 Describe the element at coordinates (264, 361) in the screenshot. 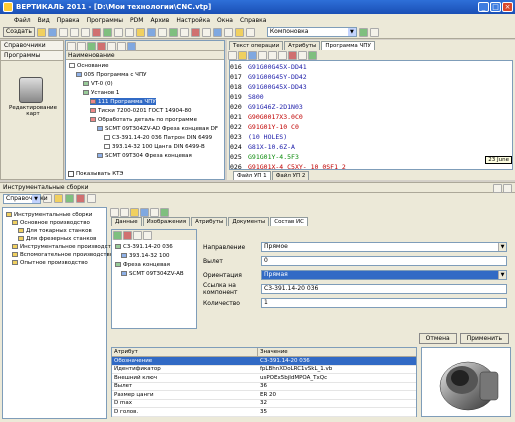

I see `table-row: Обозначение C3-391.14-20 036` at that location.